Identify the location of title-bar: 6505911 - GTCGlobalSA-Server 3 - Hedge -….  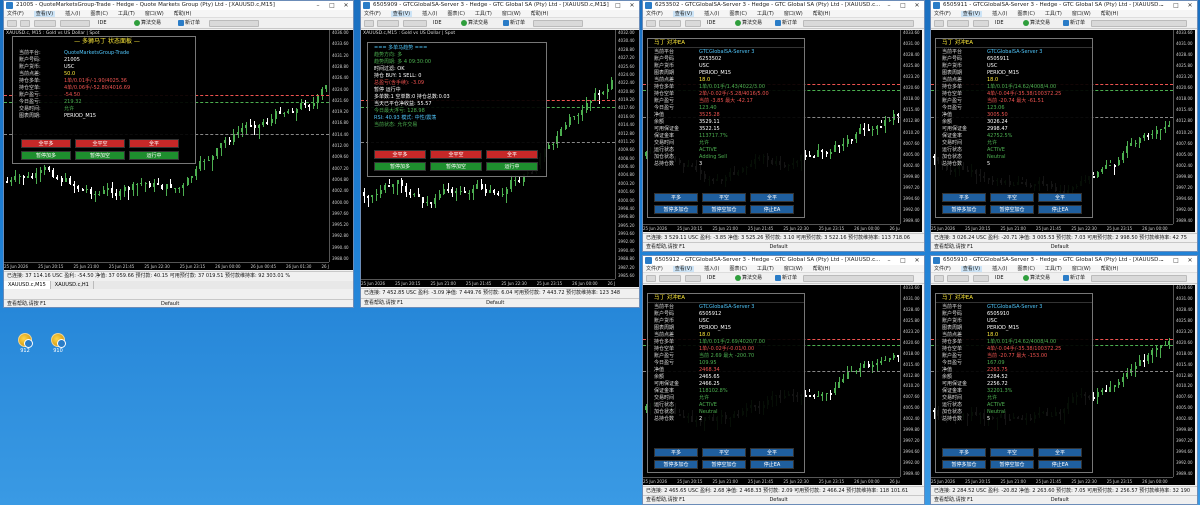
(1064, 5).